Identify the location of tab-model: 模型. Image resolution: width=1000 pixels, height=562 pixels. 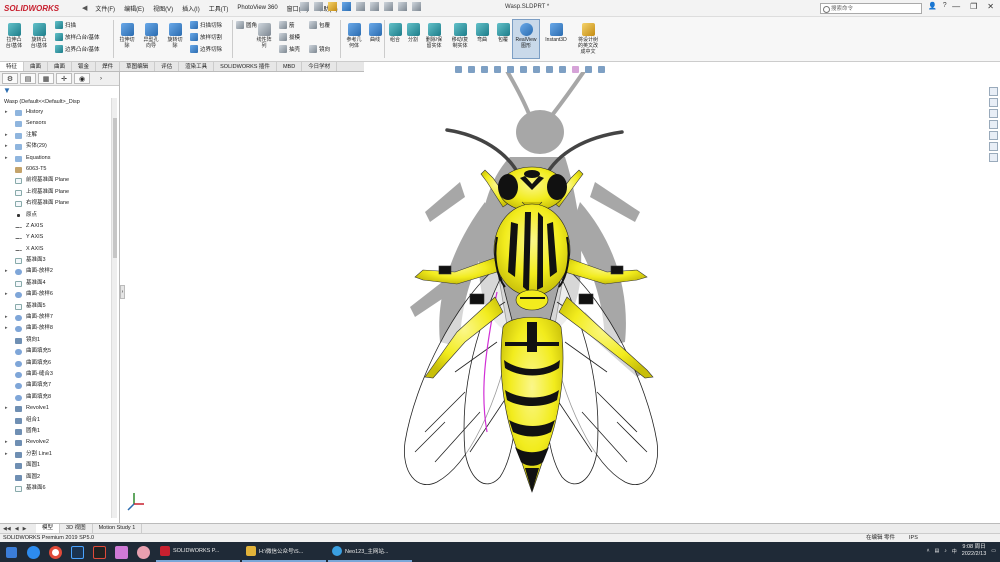
(48, 528).